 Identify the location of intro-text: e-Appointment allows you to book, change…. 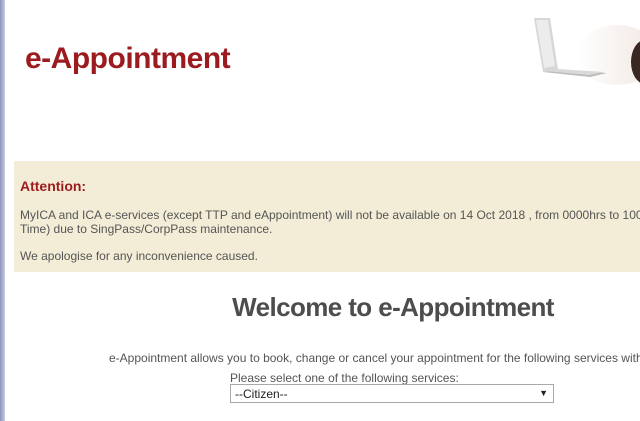
(374, 358).